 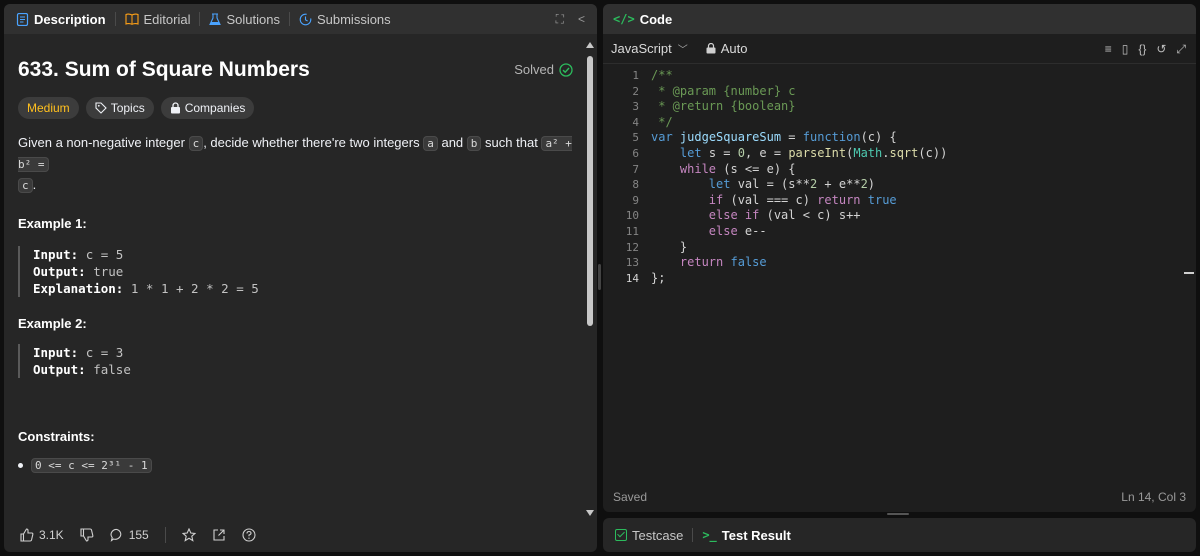 I want to click on code-text: * @param {number} c, so click(x=717, y=92).